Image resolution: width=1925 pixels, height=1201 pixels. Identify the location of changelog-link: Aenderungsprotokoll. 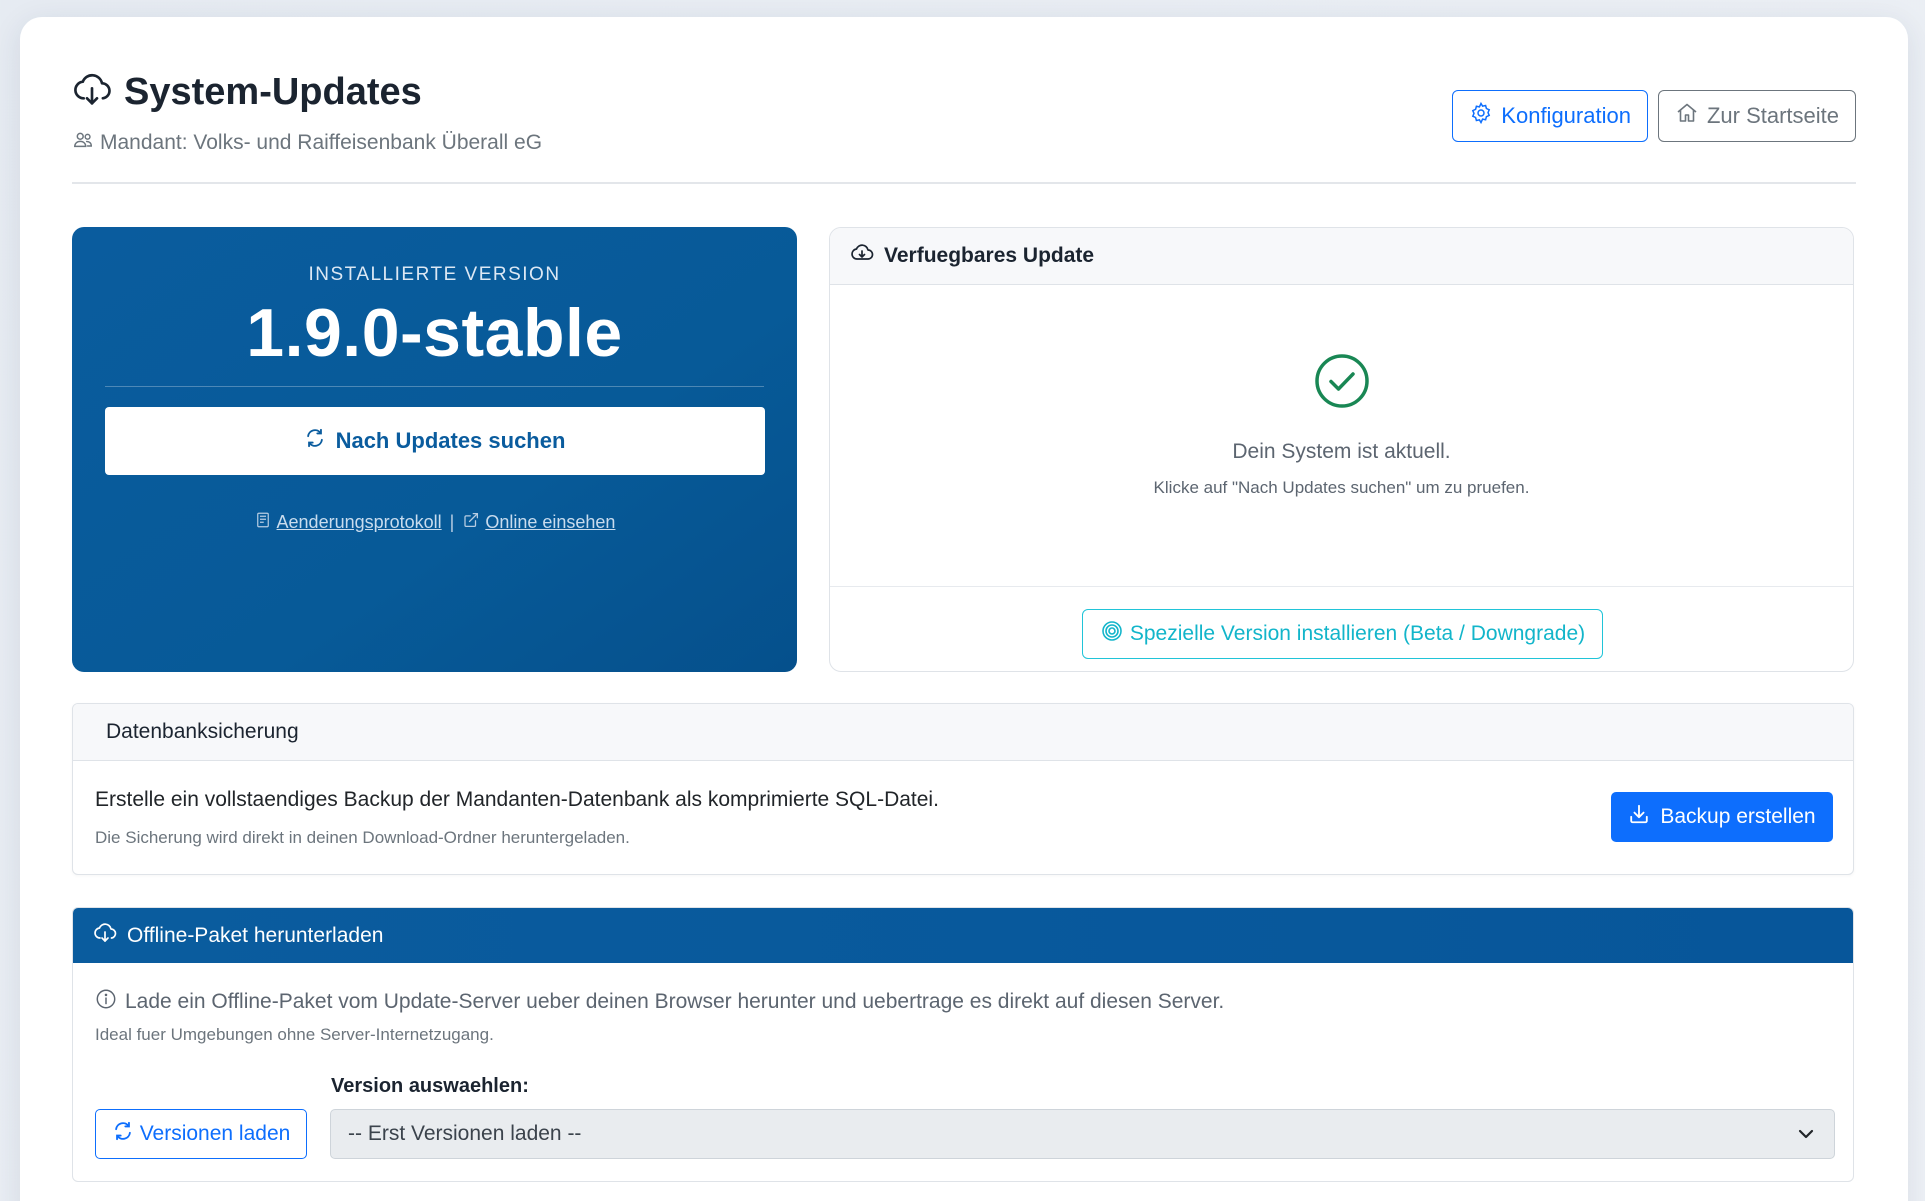
(348, 522).